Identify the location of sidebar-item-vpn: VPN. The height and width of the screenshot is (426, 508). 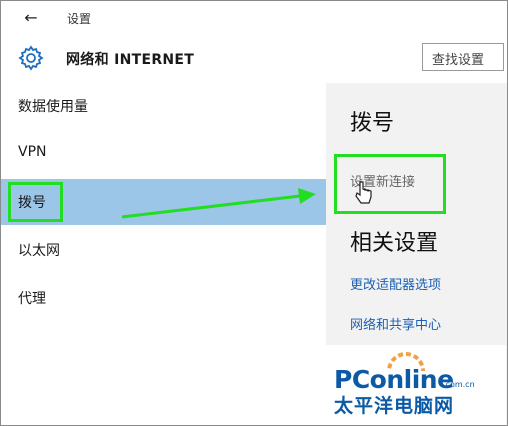
(163, 154).